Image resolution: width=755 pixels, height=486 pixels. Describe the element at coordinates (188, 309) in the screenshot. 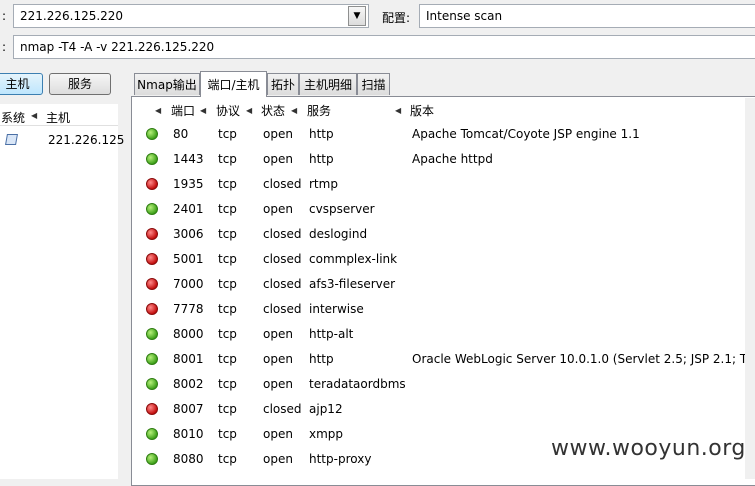

I see `cell-port: 7778` at that location.